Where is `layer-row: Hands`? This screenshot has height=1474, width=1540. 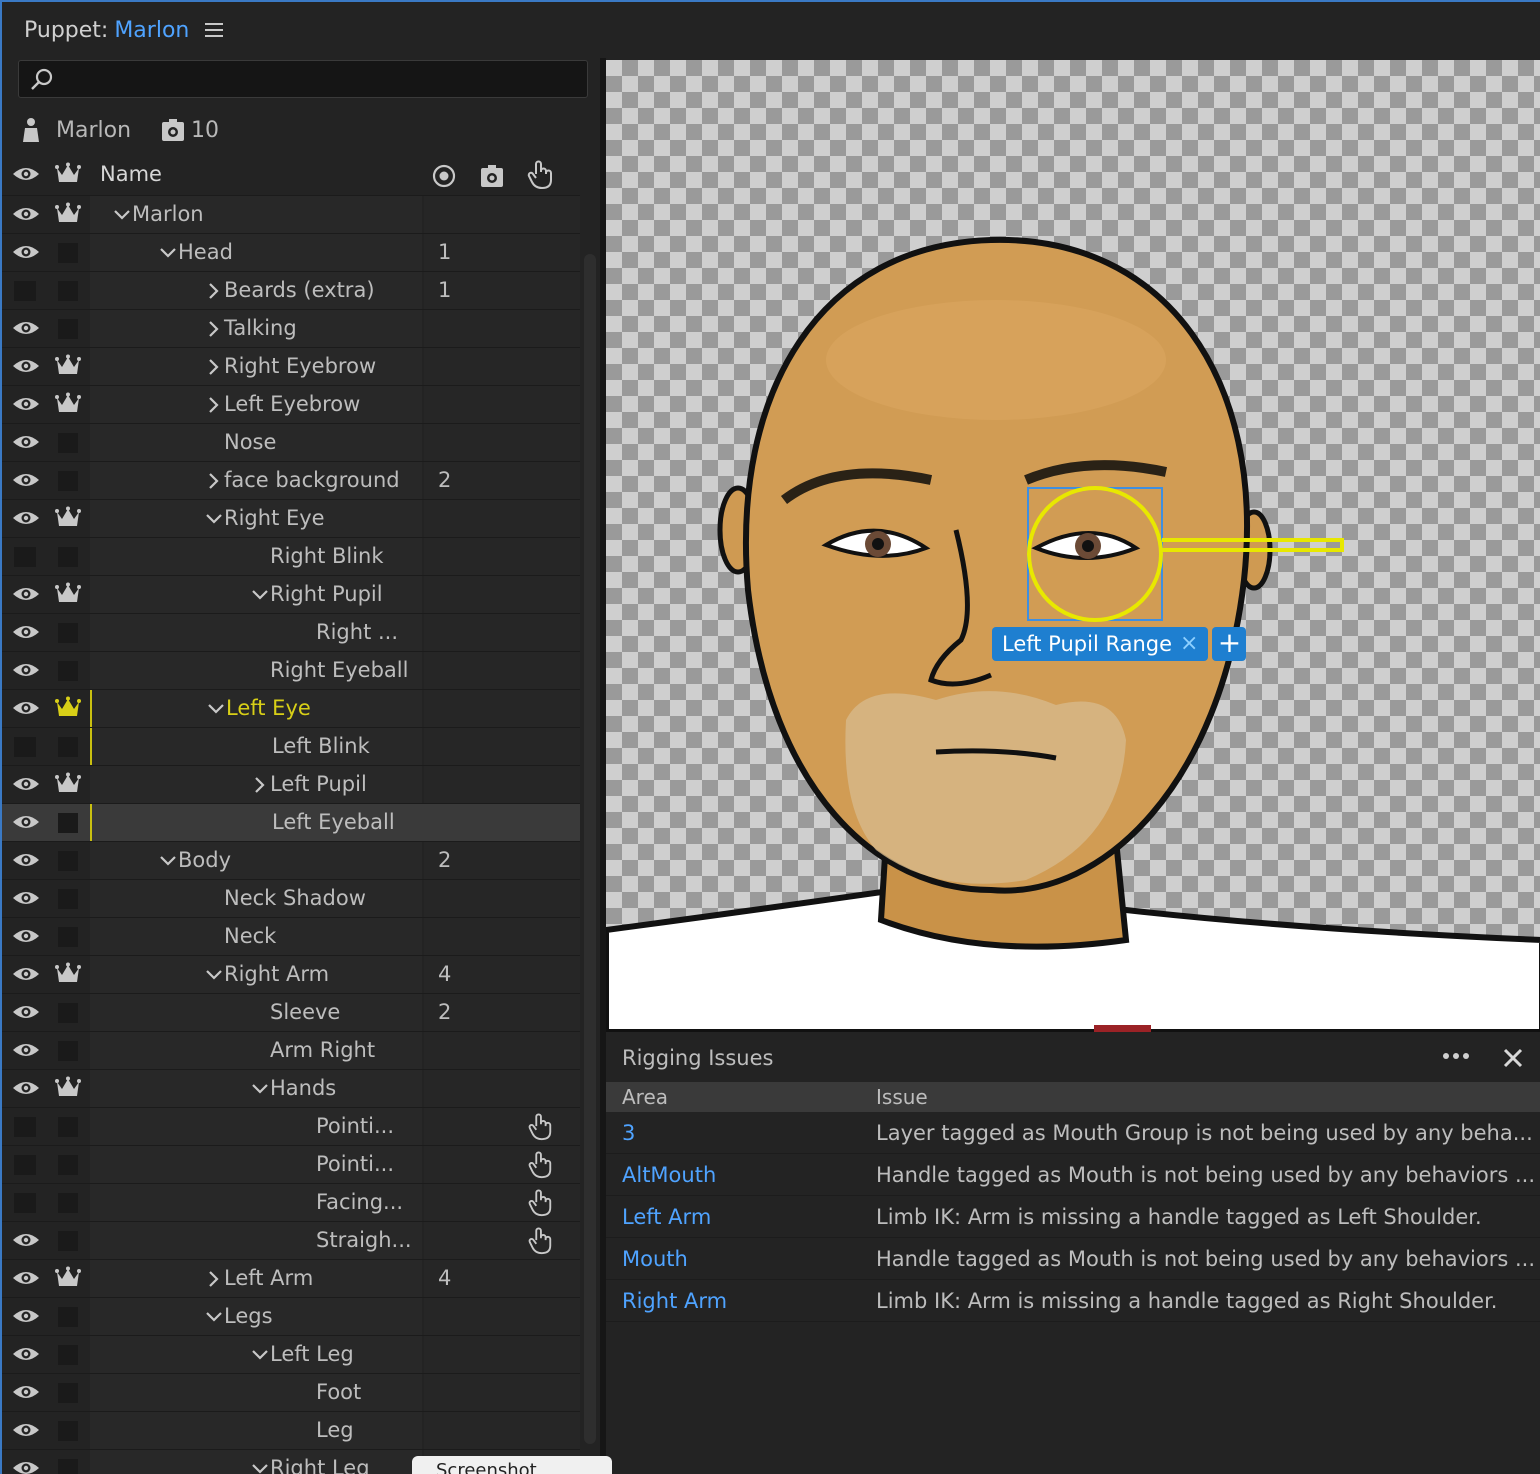
layer-row: Hands is located at coordinates (291, 1089).